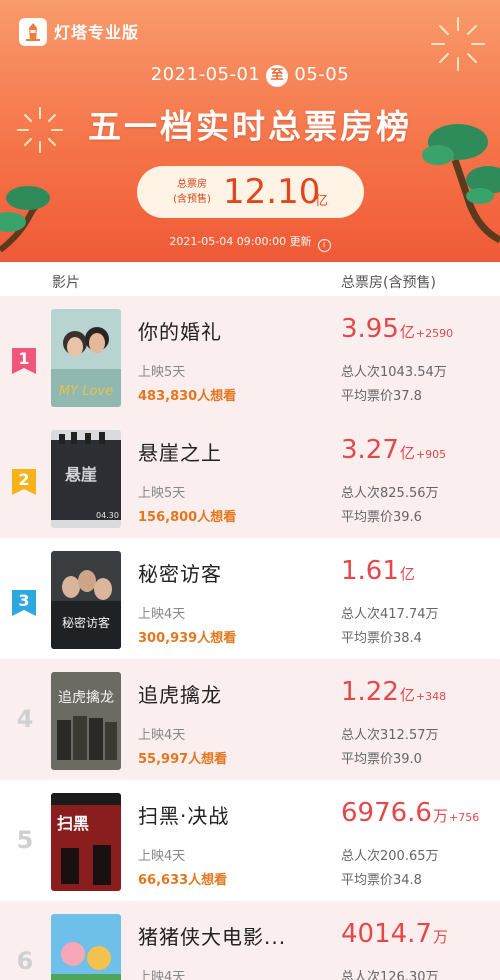  I want to click on movie-poster: 悬崖 04.30, so click(86, 479).